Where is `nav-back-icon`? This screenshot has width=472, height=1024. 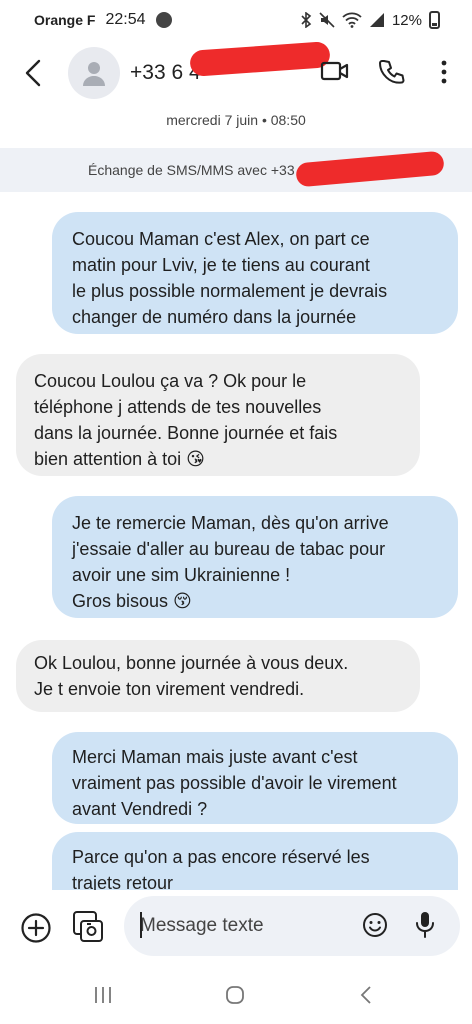 nav-back-icon is located at coordinates (366, 995).